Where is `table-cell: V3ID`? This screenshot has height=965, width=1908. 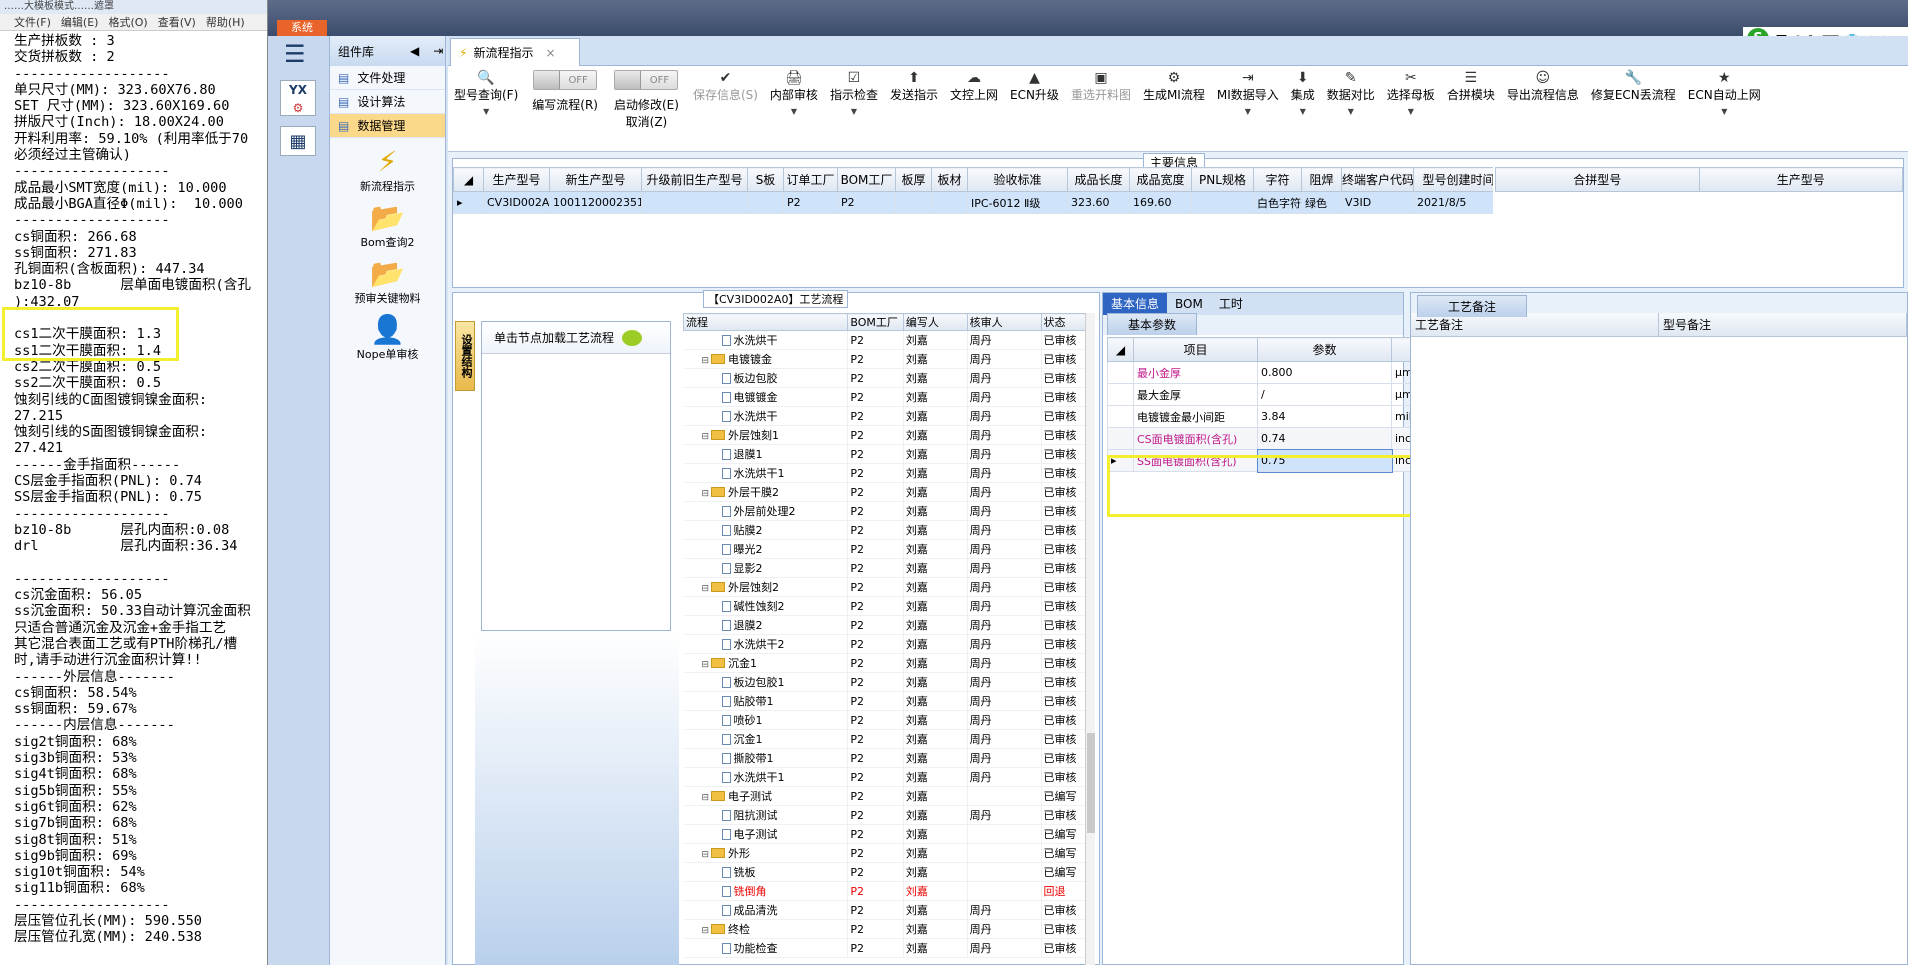
table-cell: V3ID is located at coordinates (1377, 202).